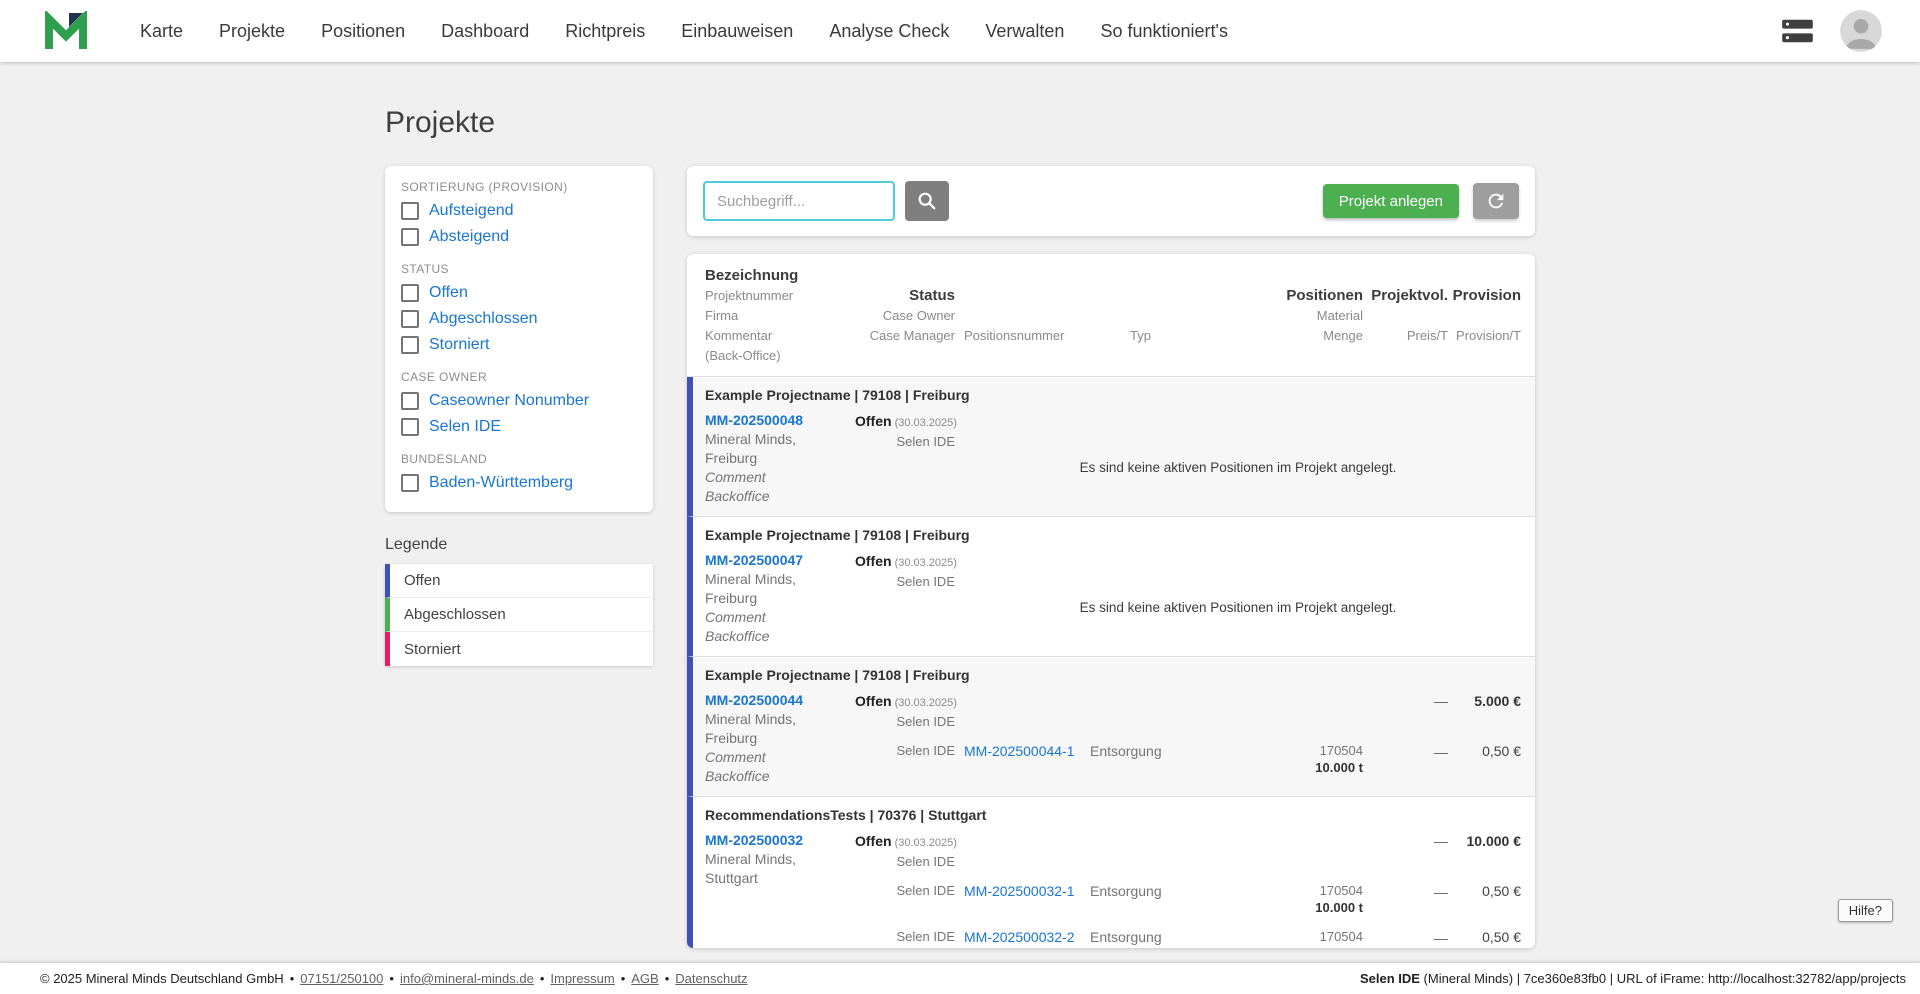 Image resolution: width=1920 pixels, height=994 pixels. What do you see at coordinates (889, 31) in the screenshot?
I see `nav-item-analyse-check: Analyse Check` at bounding box center [889, 31].